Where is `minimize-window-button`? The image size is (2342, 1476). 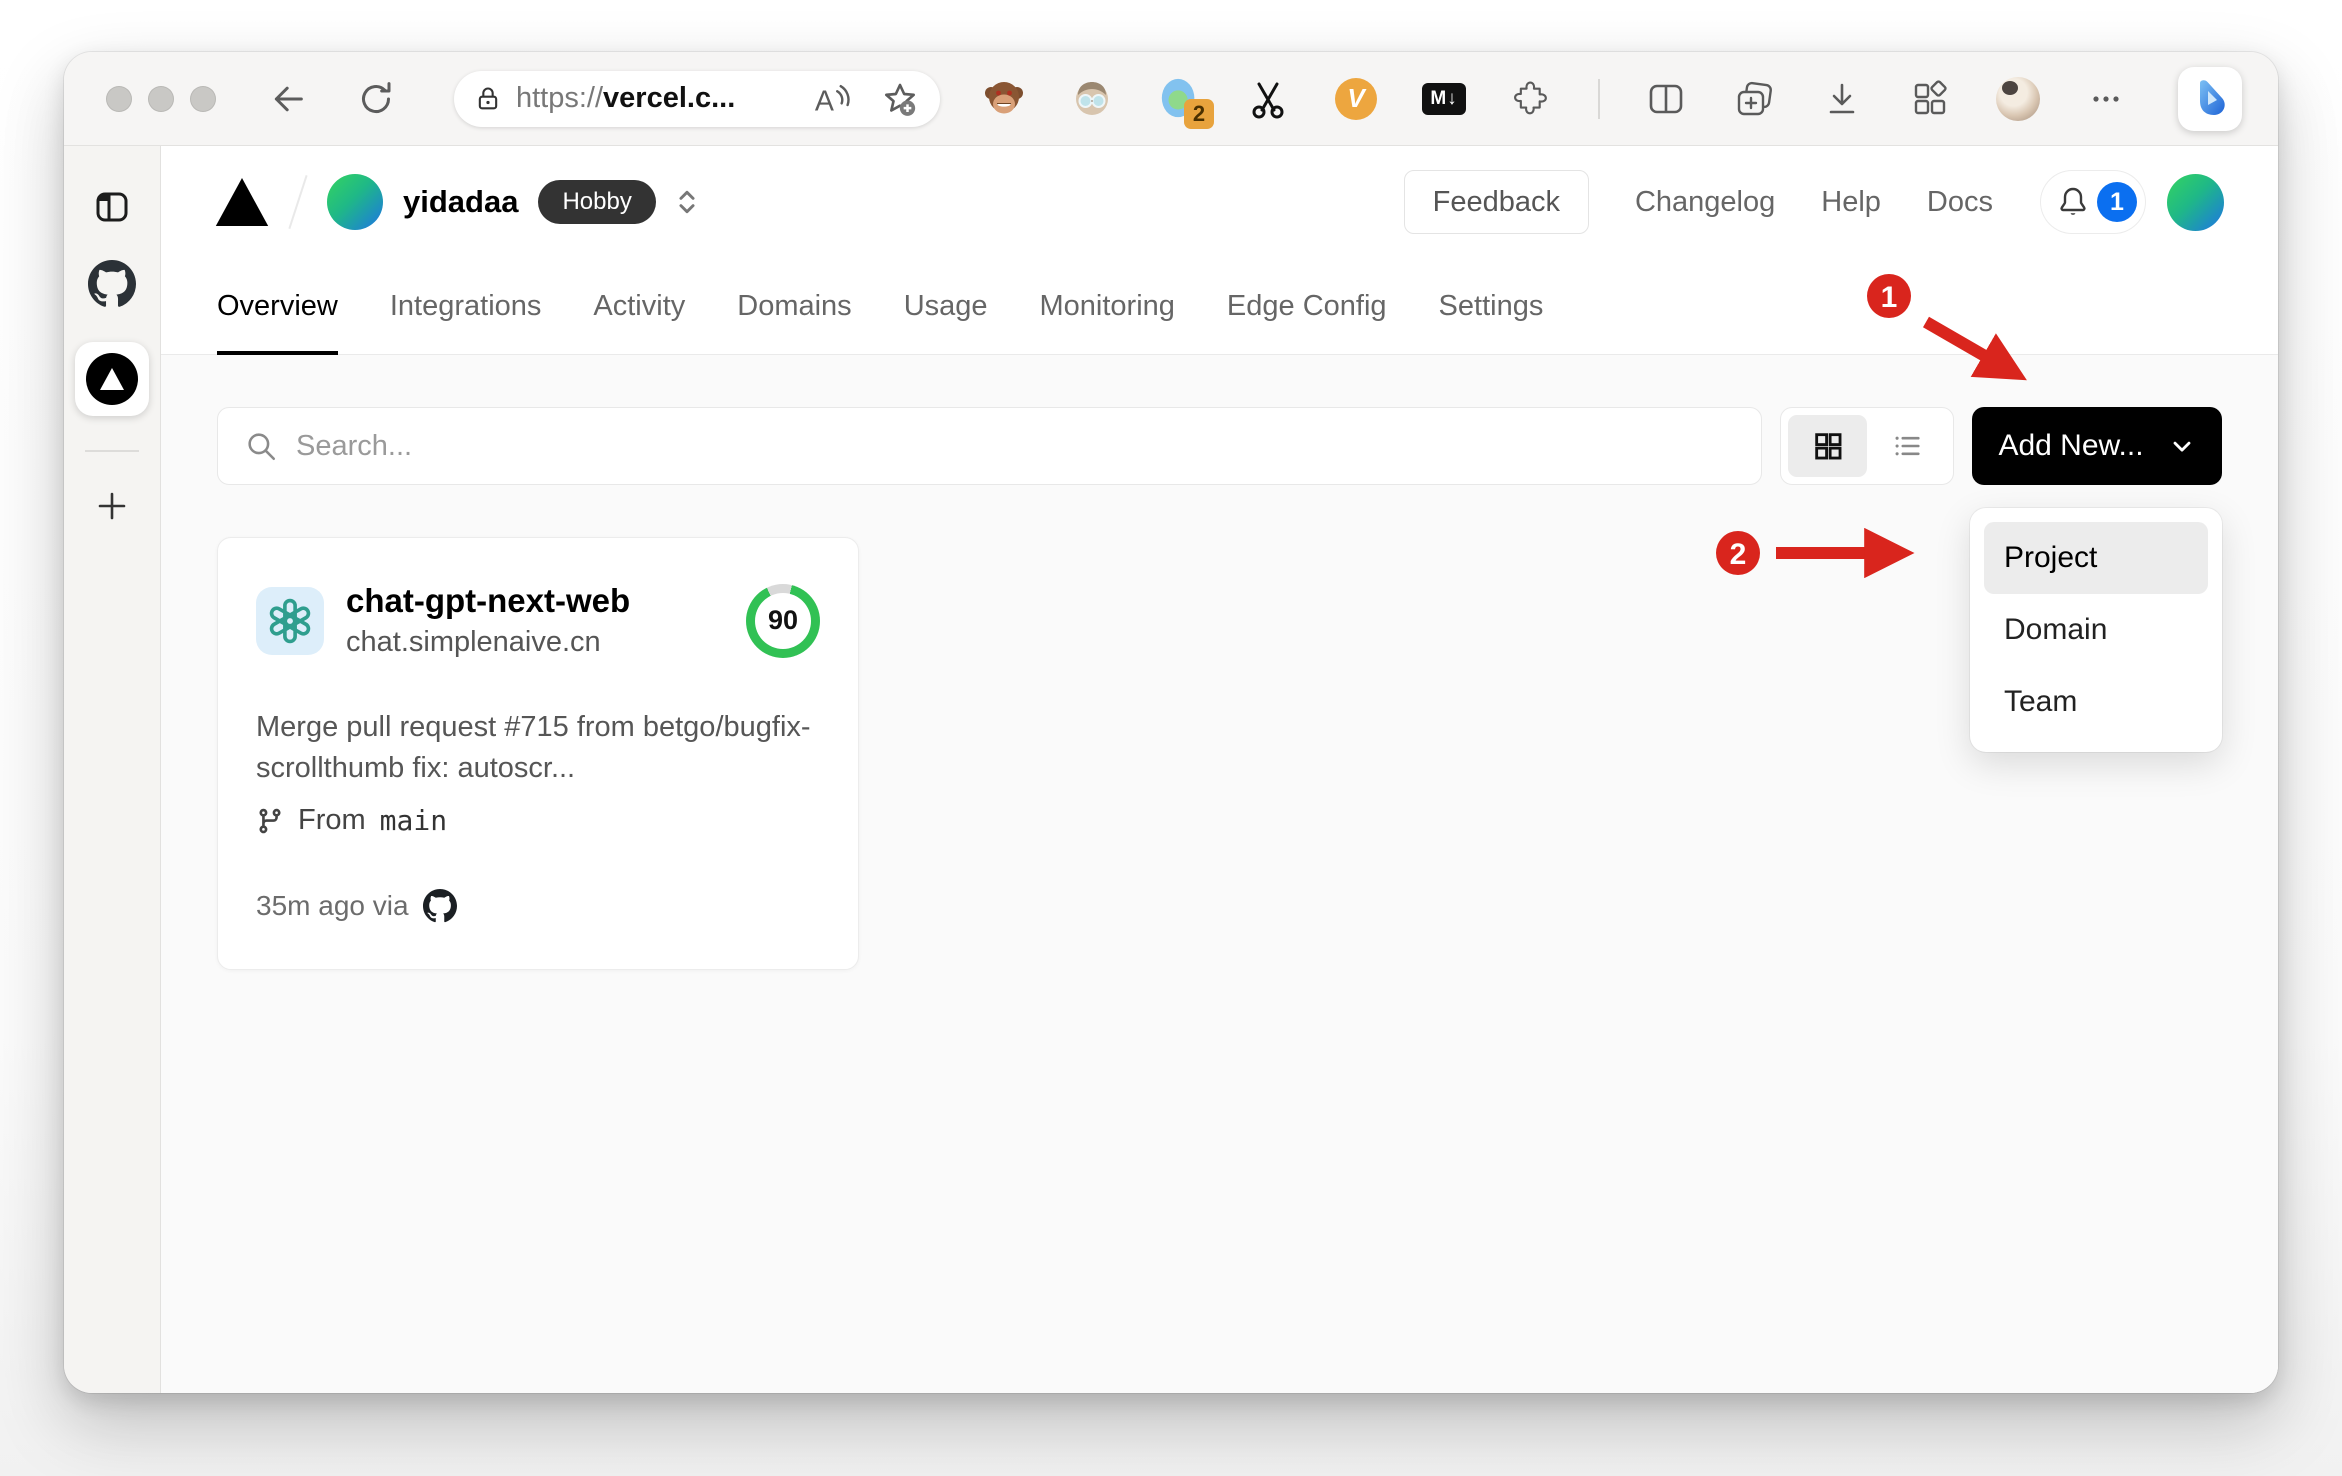
minimize-window-button is located at coordinates (161, 98).